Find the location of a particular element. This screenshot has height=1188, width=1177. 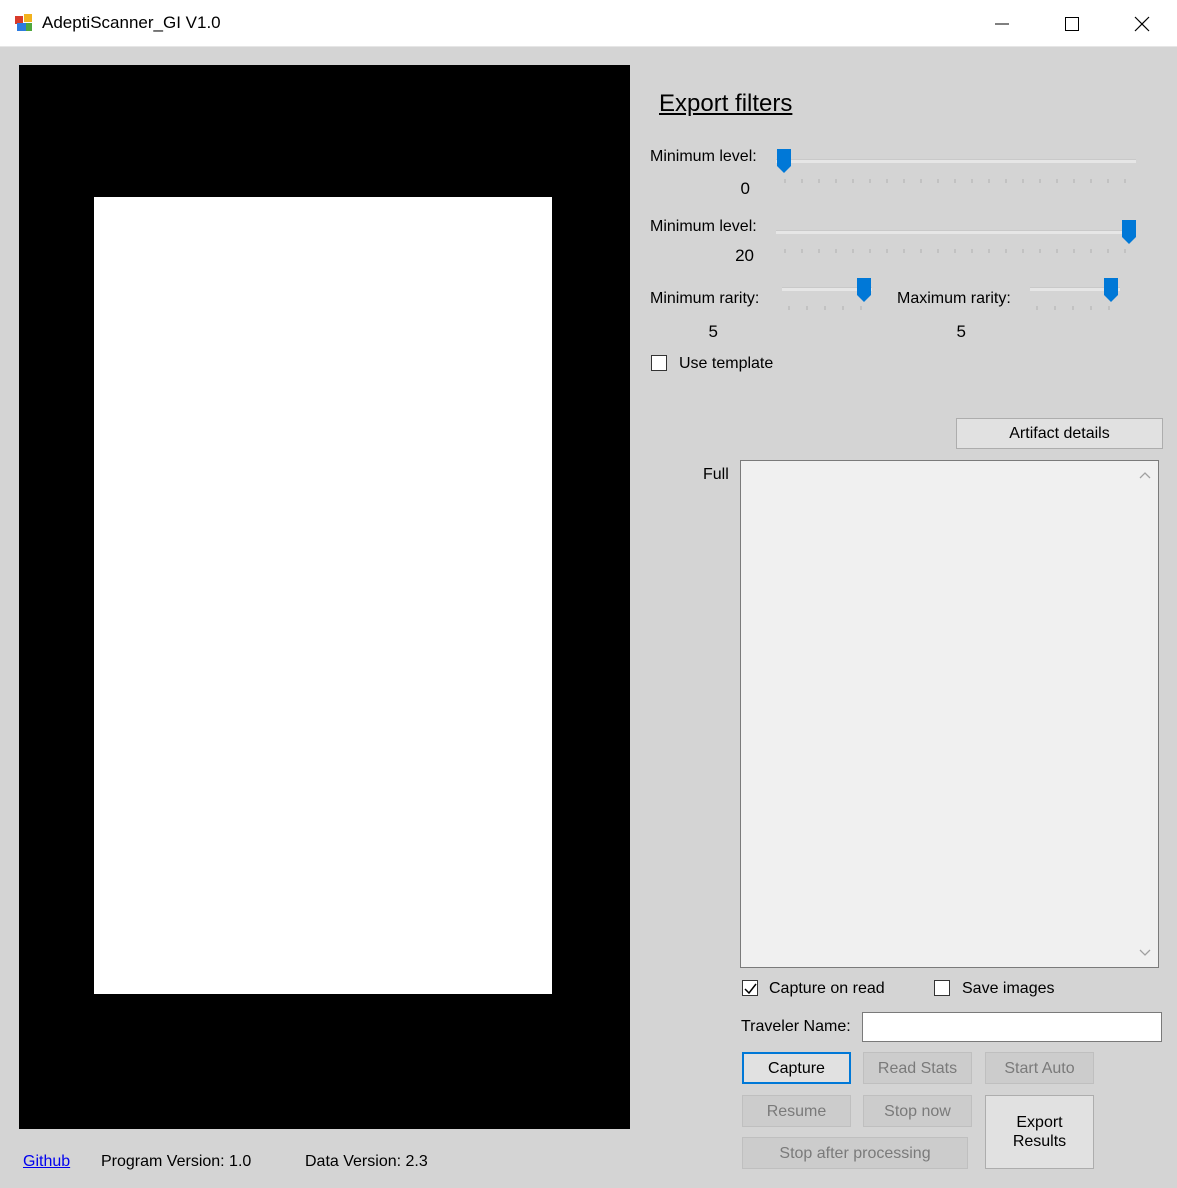

start-auto-button: Start Auto is located at coordinates (1039, 1068).